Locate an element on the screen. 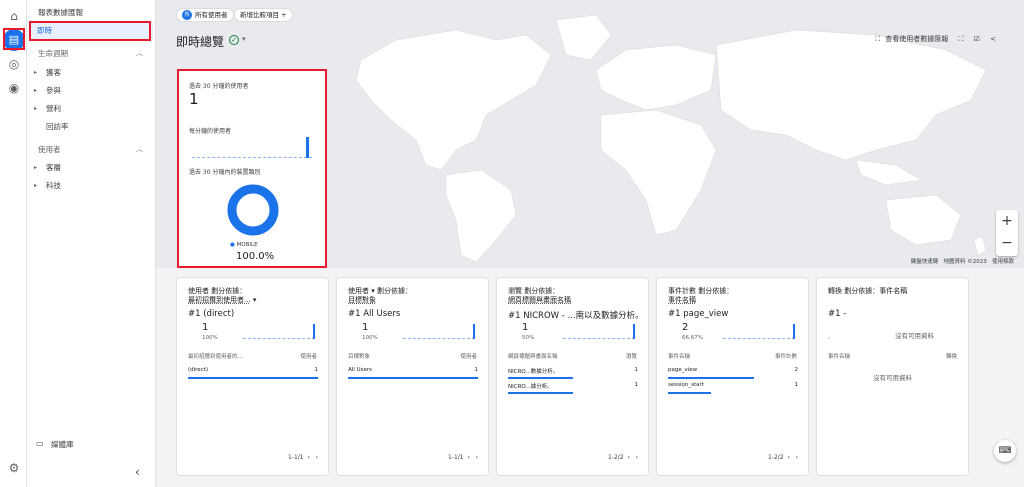 This screenshot has width=1024, height=487. map-data-text: 地圖資料 ©2023 is located at coordinates (965, 262).